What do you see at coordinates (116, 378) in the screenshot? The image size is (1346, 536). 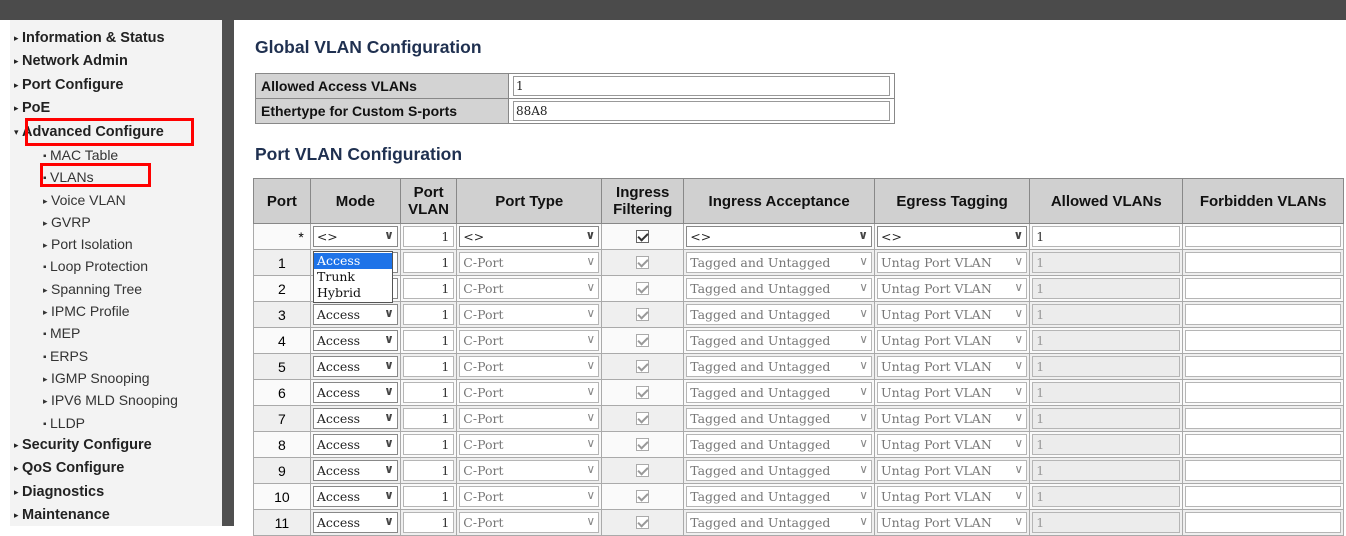 I see `sidebar-item-igmp-snooping: ▸ IGMP Snooping` at bounding box center [116, 378].